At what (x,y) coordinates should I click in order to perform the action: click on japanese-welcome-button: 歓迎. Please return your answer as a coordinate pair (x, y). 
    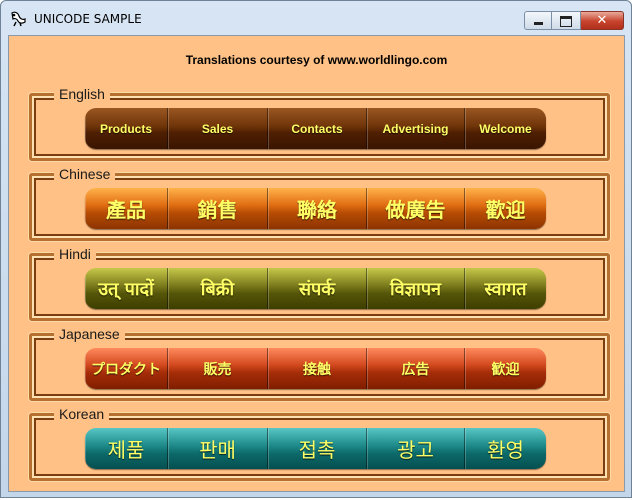
    Looking at the image, I should click on (505, 368).